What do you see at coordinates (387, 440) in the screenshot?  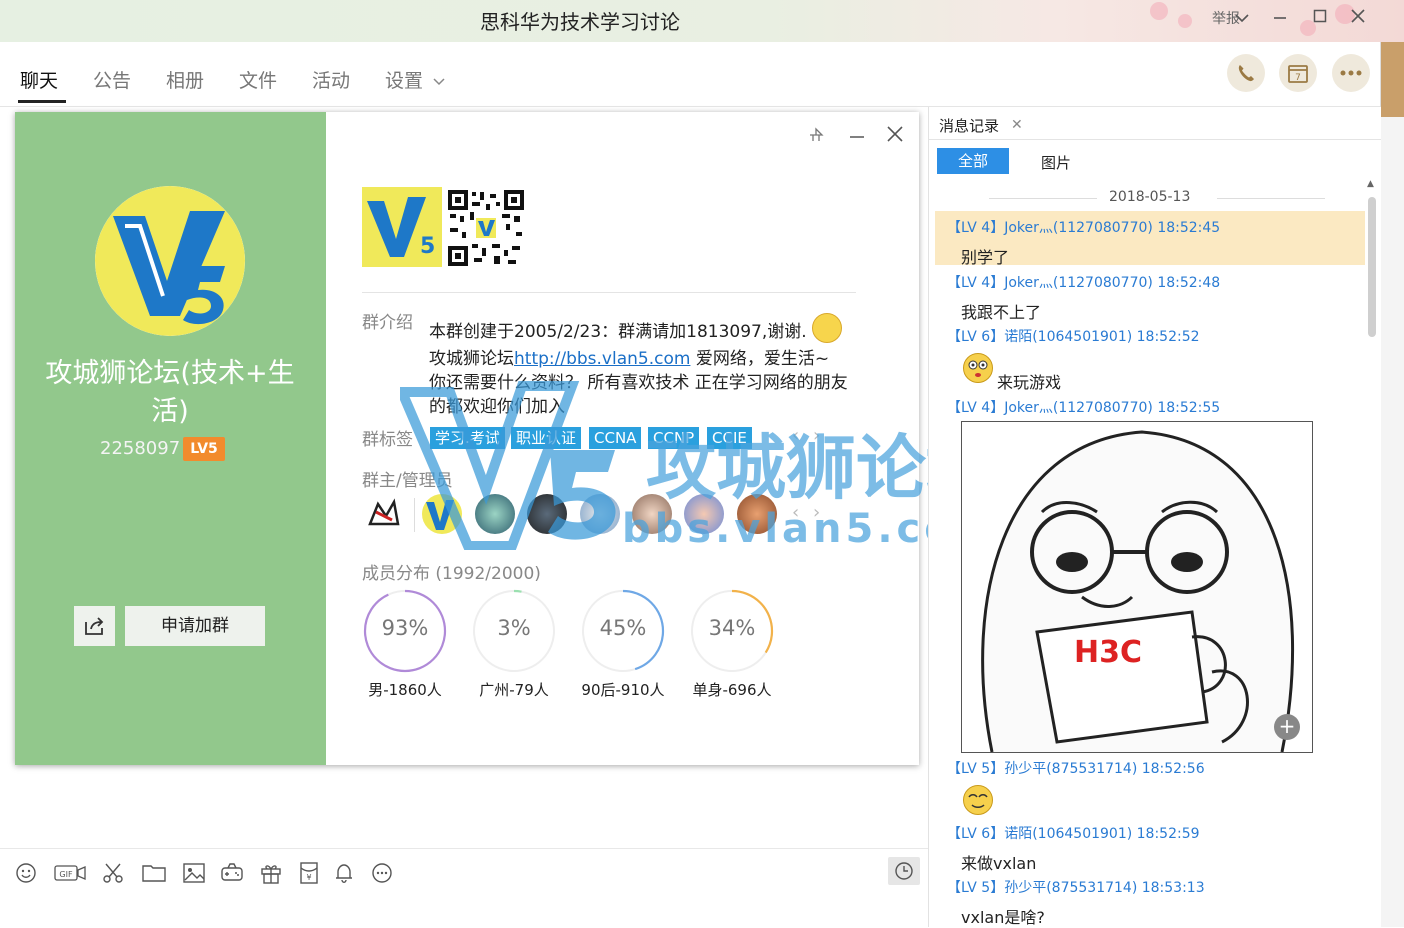 I see `tags-label: 群标签` at bounding box center [387, 440].